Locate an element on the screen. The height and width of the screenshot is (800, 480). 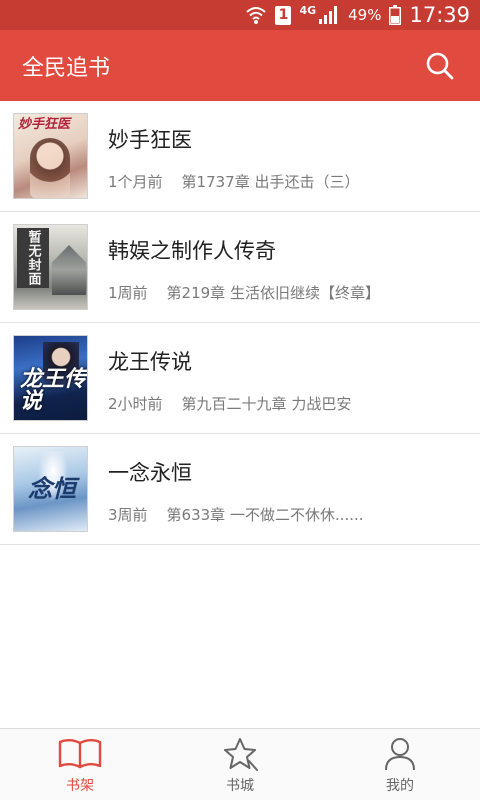
tab-bookstore: 书城 is located at coordinates (240, 764).